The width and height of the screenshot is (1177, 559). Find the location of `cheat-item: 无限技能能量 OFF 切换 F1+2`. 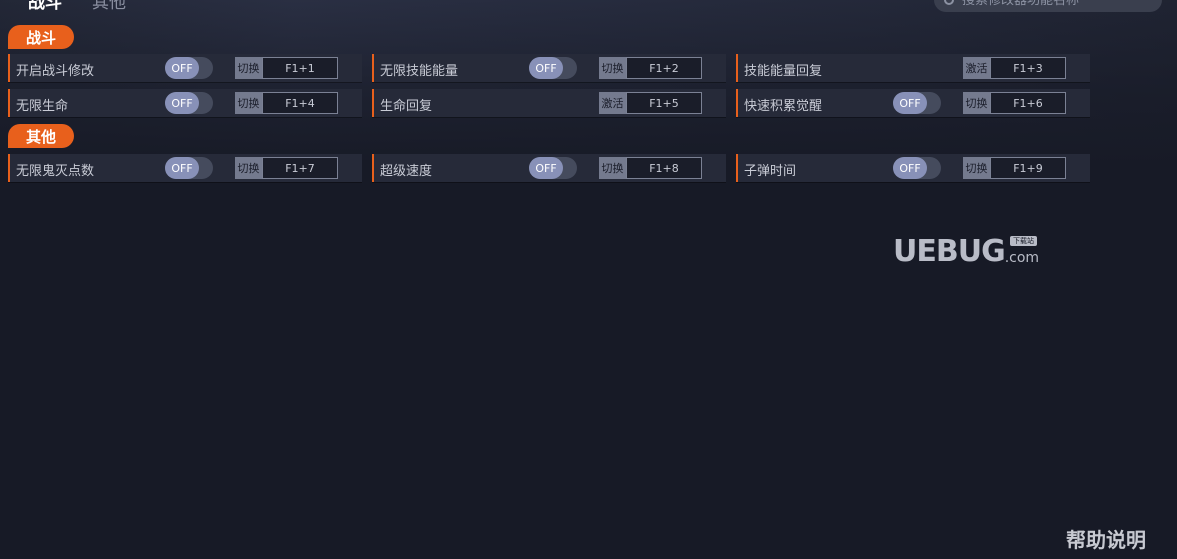

cheat-item: 无限技能能量 OFF 切换 F1+2 is located at coordinates (549, 68).